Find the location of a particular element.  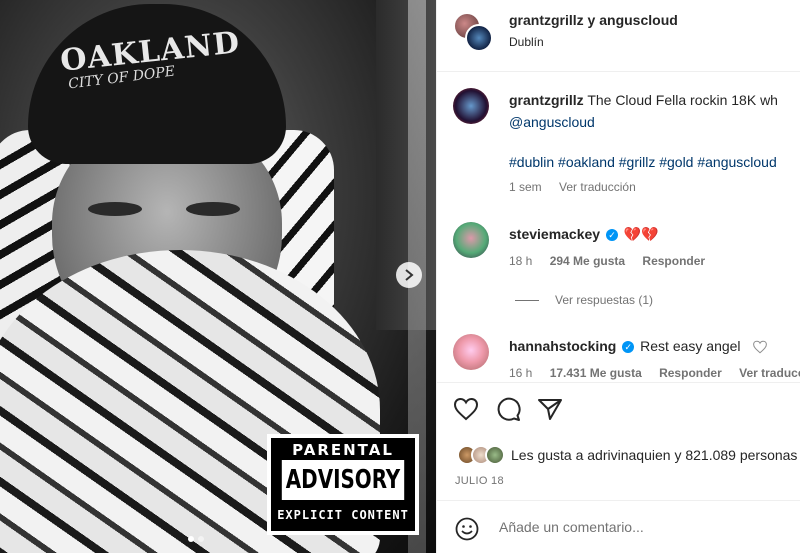

caption-username: grantzgrillz is located at coordinates (546, 100).